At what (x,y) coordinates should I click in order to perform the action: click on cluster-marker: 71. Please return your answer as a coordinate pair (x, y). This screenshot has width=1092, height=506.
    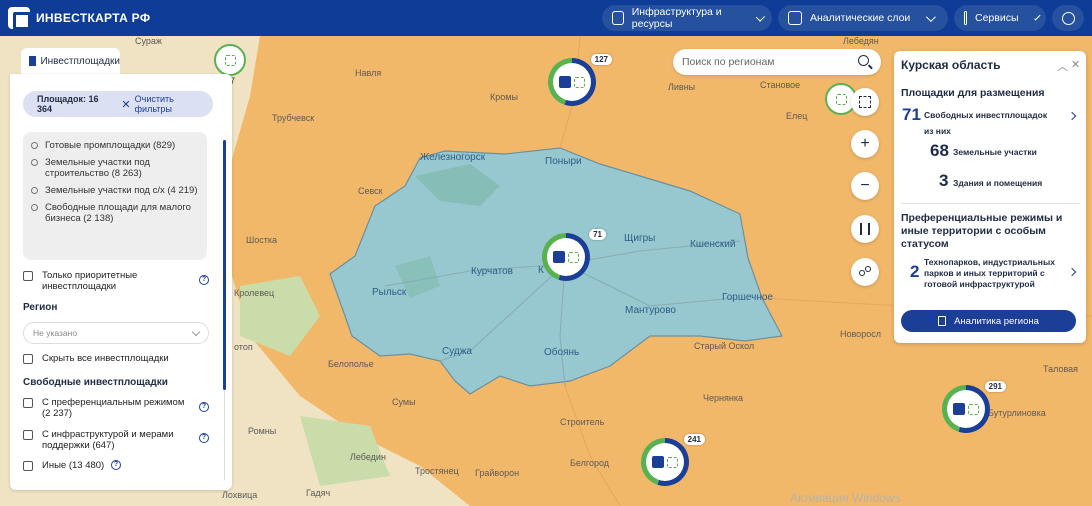
    Looking at the image, I should click on (574, 255).